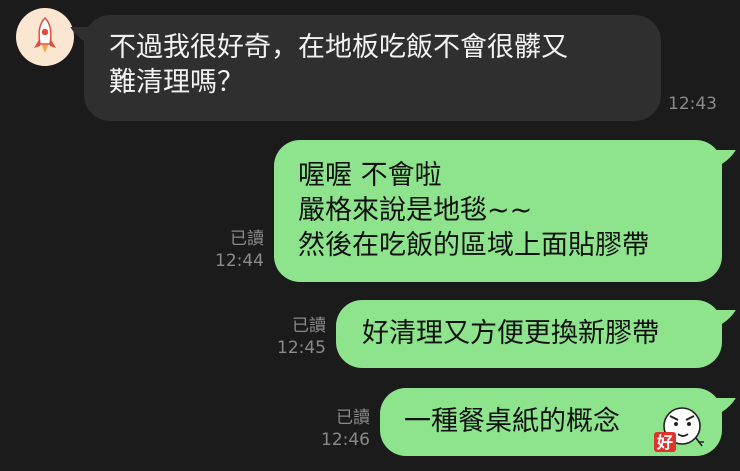 Image resolution: width=740 pixels, height=471 pixels. Describe the element at coordinates (232, 250) in the screenshot. I see `message-receipt: 已讀 12:44` at that location.